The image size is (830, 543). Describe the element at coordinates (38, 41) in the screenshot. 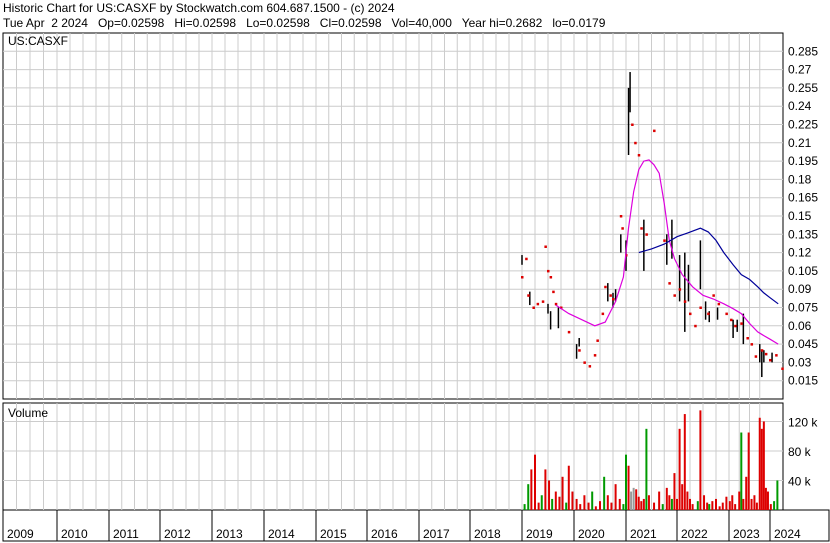

I see `symbol-label: US:CASXF` at that location.